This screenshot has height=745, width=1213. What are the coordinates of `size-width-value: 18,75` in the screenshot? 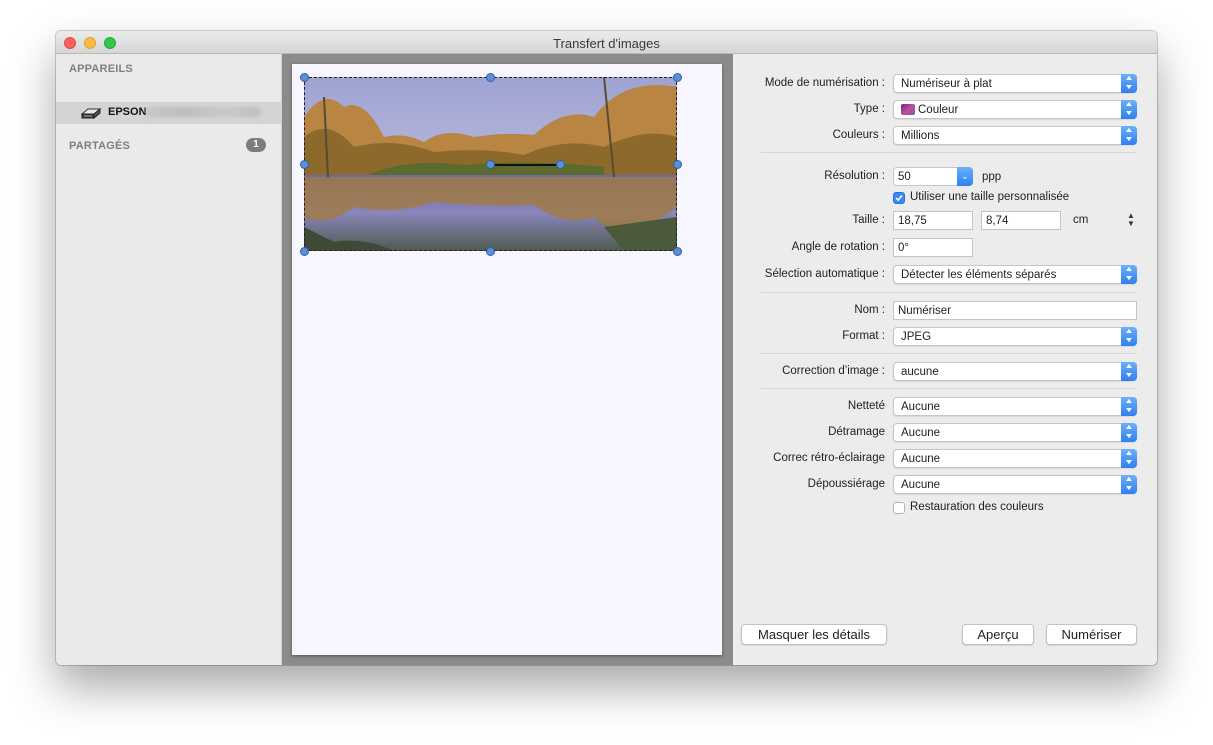 It's located at (912, 221).